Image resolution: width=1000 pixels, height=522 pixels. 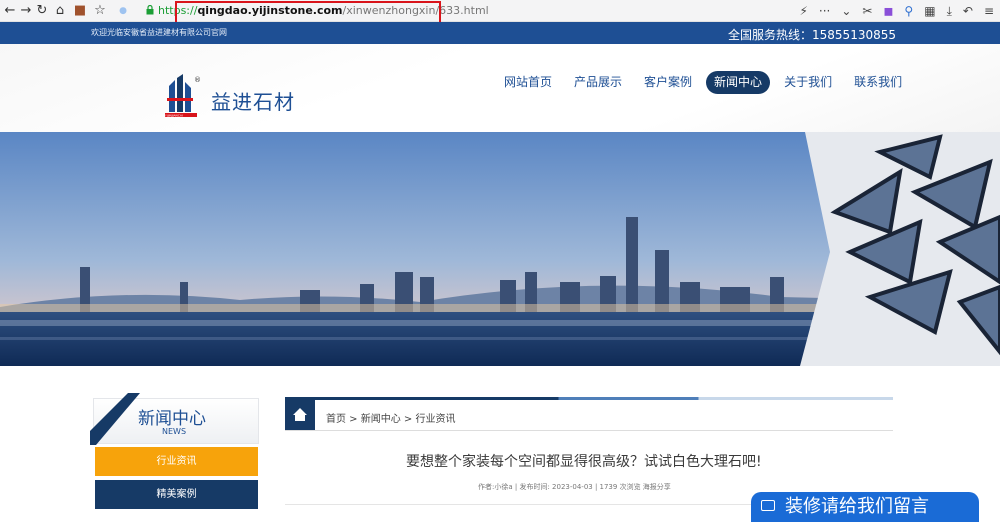 What do you see at coordinates (808, 82) in the screenshot?
I see `nav-item-about: 关于我们` at bounding box center [808, 82].